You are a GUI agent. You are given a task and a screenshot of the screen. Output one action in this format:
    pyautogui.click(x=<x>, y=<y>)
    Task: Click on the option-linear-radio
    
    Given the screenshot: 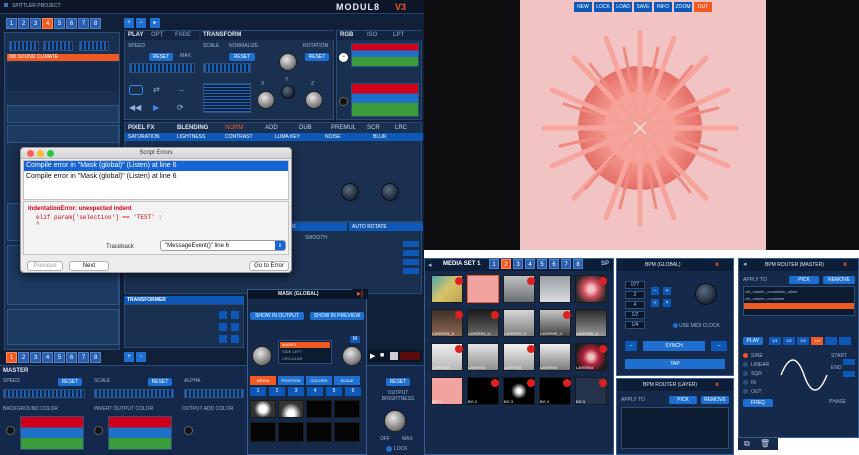 What is the action you would take?
    pyautogui.click(x=745, y=364)
    